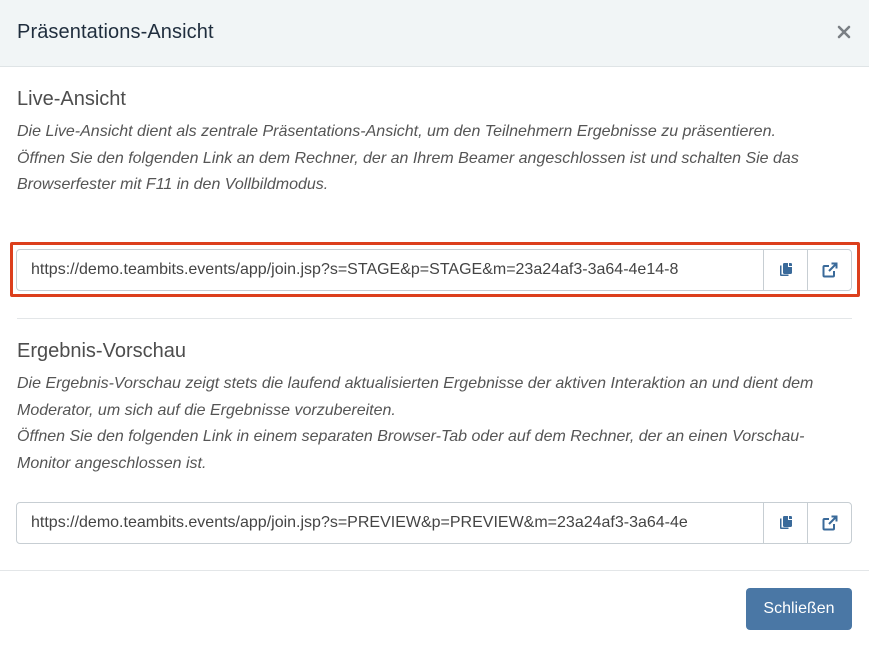 This screenshot has width=869, height=647. I want to click on preview-title: Ergebnis-Vorschau, so click(101, 351).